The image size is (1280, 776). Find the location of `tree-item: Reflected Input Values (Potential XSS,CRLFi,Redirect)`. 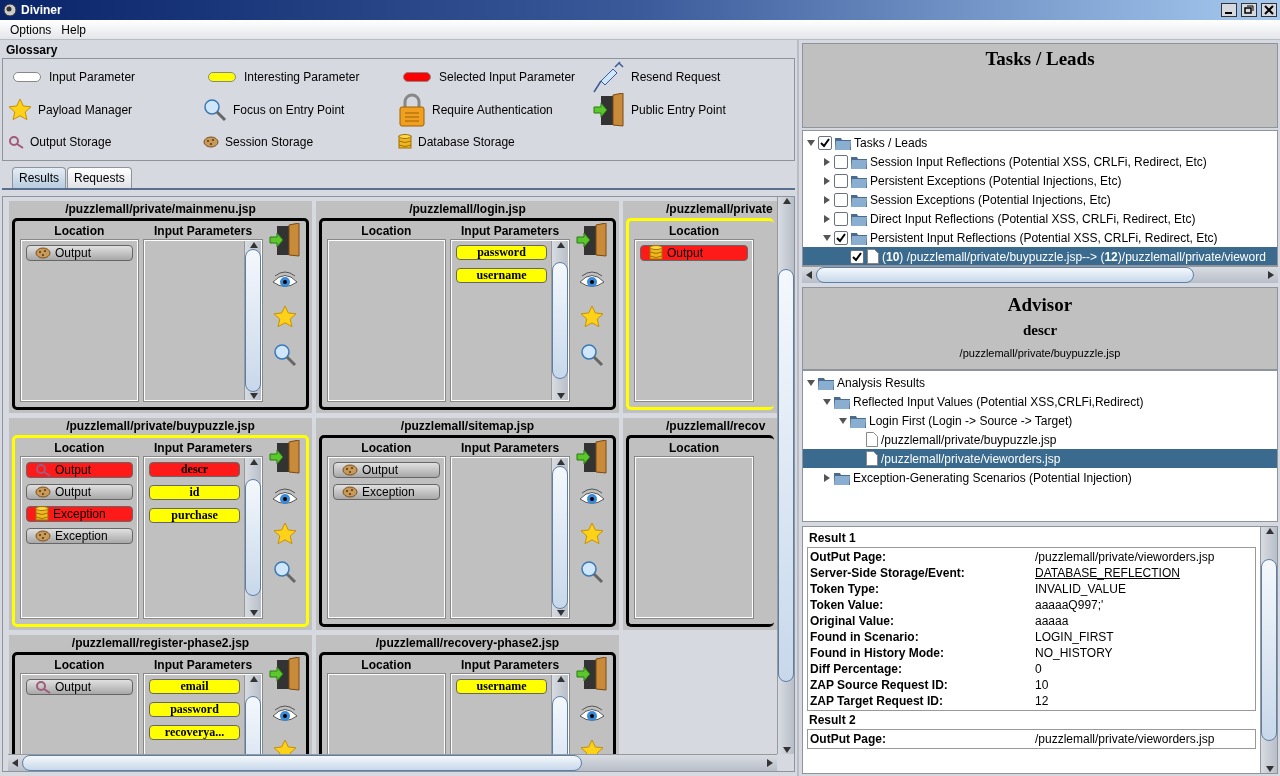

tree-item: Reflected Input Values (Potential XSS,CRLFi,Redirect) is located at coordinates (1040, 401).